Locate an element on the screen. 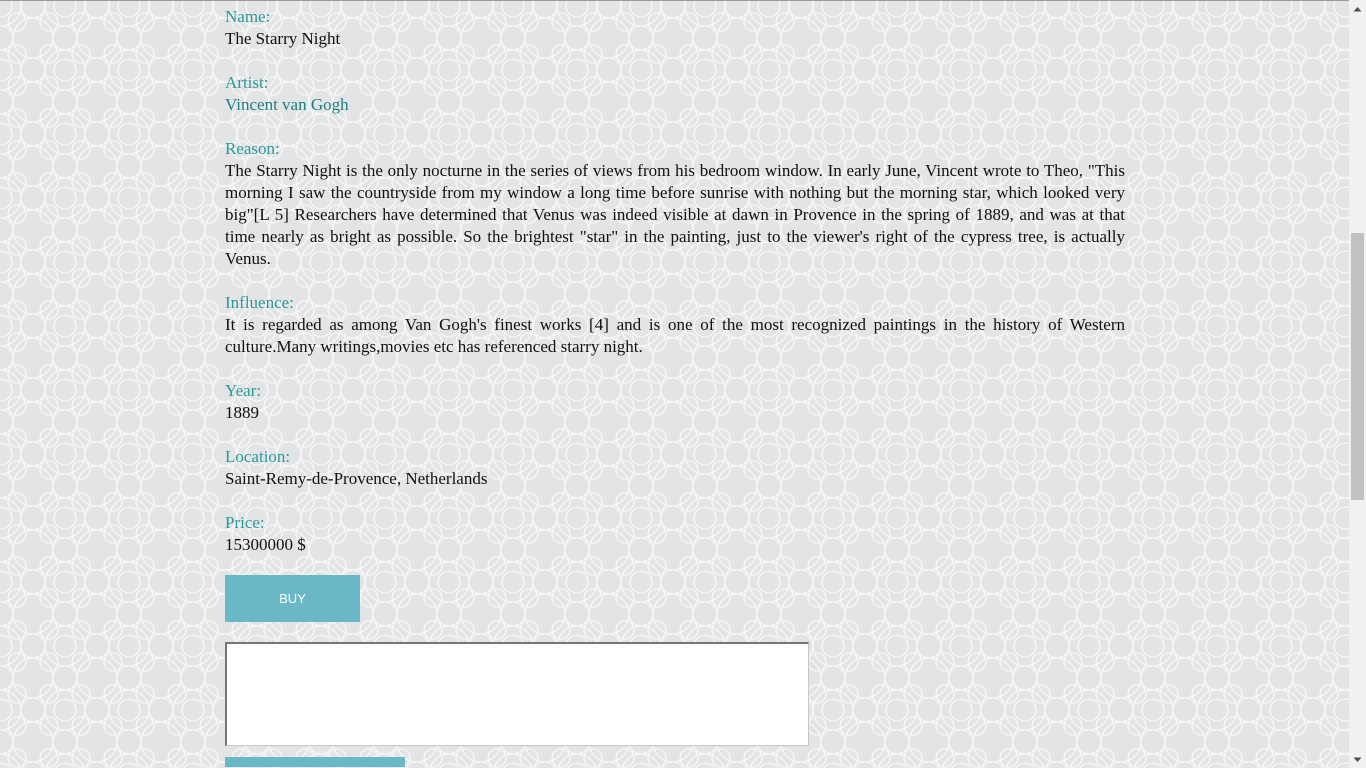 The image size is (1366, 768). scroll-down-button is located at coordinates (1357, 759).